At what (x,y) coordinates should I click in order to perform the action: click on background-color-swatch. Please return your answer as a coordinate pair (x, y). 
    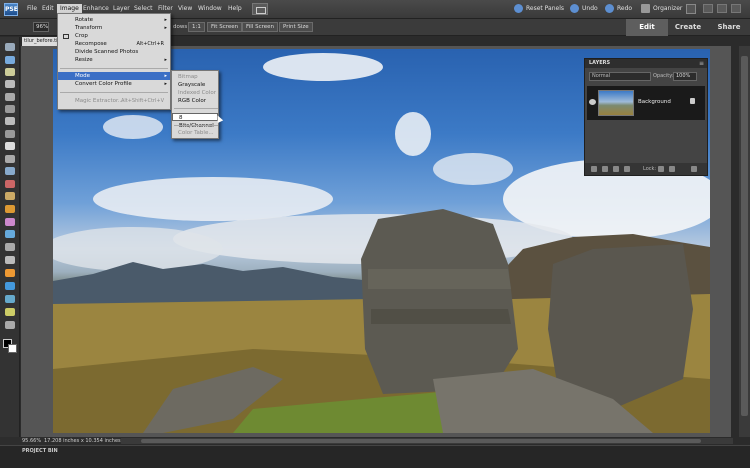
    Looking at the image, I should click on (12, 348).